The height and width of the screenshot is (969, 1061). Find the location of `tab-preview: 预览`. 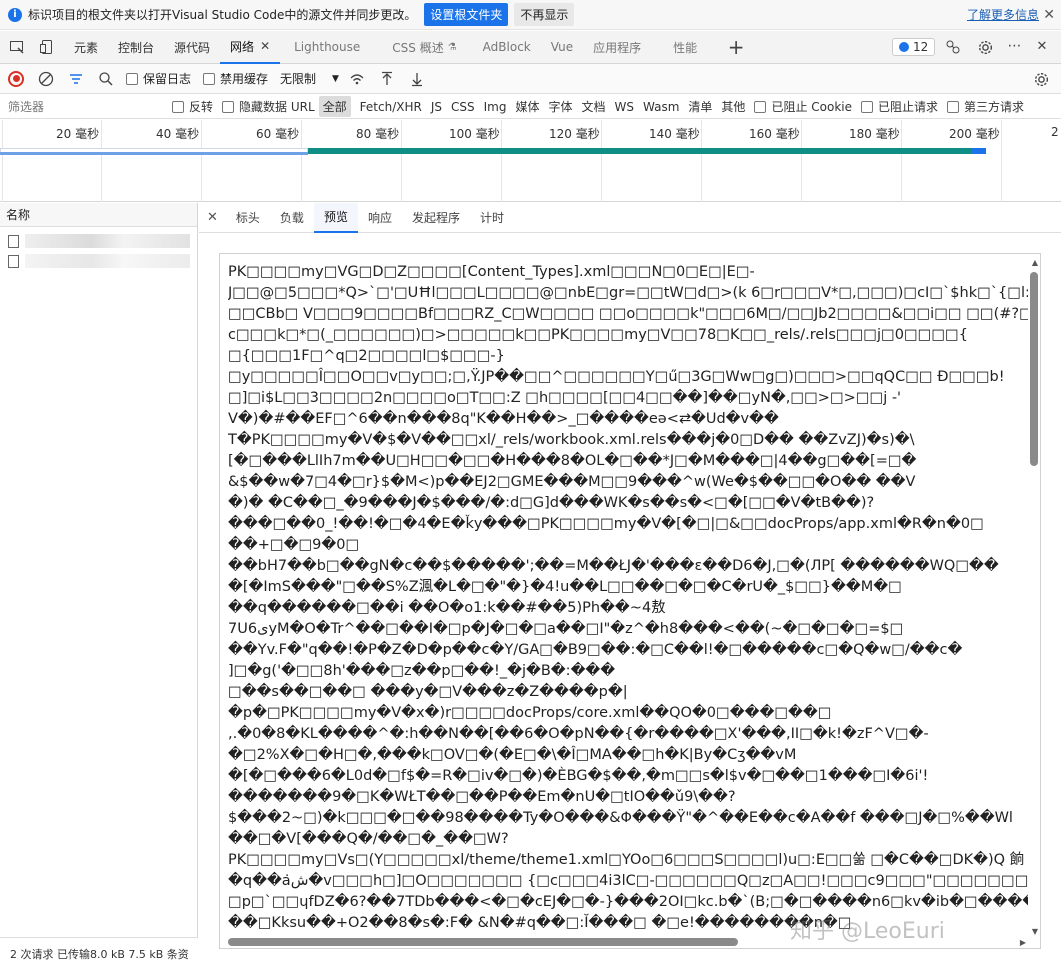

tab-preview: 预览 is located at coordinates (335, 217).